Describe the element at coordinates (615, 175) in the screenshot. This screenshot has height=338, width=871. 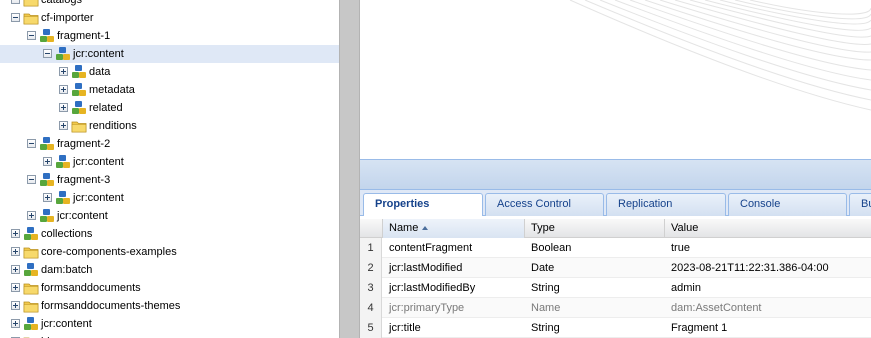
I see `panel-header-band` at that location.